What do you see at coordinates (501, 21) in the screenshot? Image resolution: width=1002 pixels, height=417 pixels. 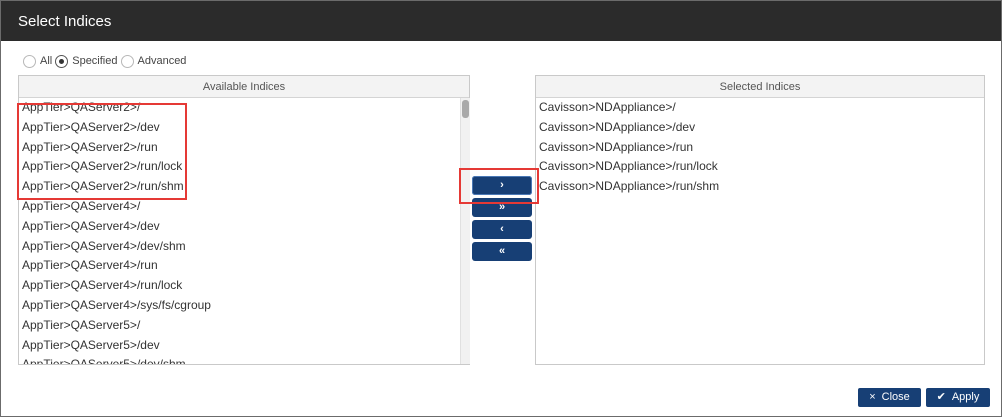 I see `dialog-titlebar: Select Indices` at bounding box center [501, 21].